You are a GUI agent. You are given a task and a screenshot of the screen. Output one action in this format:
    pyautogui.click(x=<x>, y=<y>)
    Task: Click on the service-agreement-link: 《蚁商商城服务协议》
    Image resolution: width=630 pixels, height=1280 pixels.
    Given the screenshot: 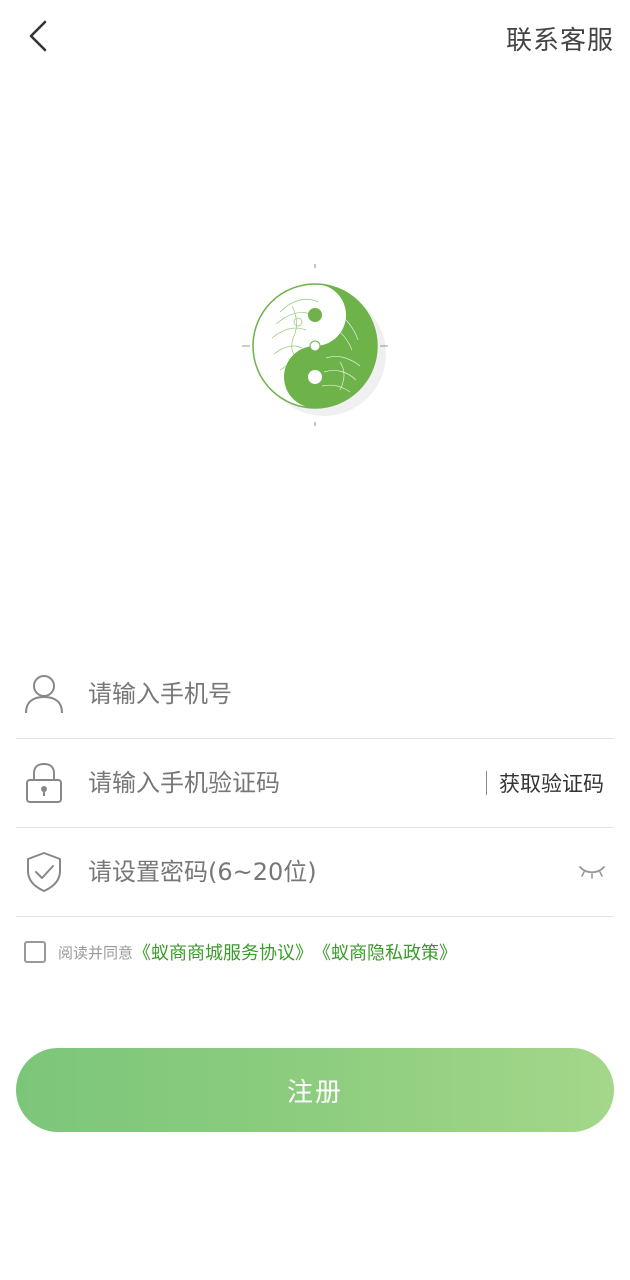 What is the action you would take?
    pyautogui.click(x=223, y=952)
    